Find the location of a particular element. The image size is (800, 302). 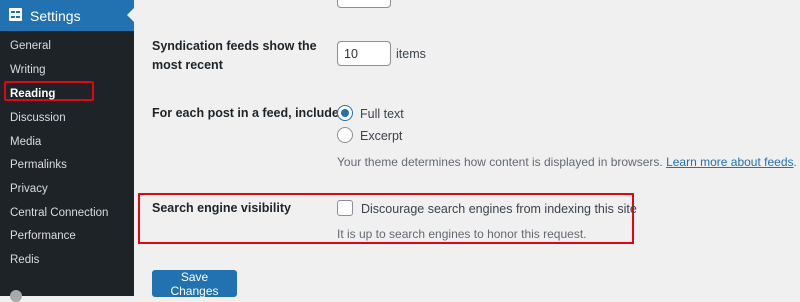

search-visibility-label: Search engine visibility is located at coordinates (221, 208).